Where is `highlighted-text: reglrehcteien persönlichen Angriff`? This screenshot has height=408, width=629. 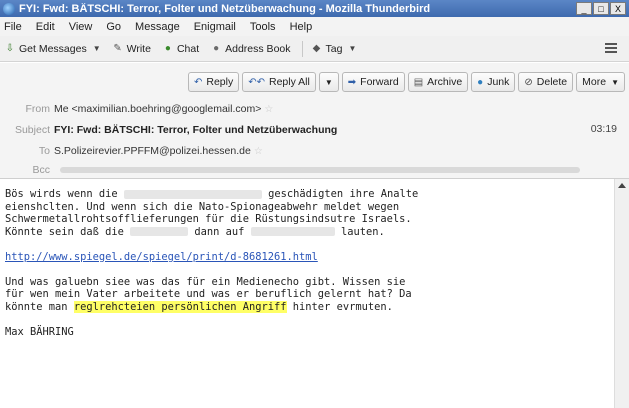
highlighted-text: reglrehcteien persönlichen Angriff is located at coordinates (180, 306).